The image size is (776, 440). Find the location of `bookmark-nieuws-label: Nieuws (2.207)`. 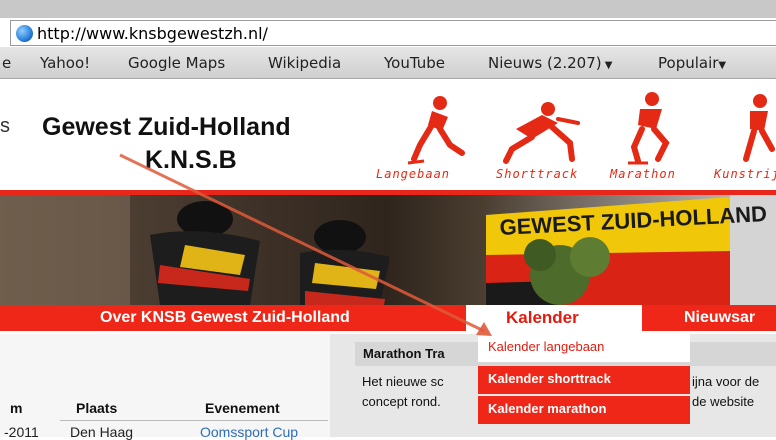

bookmark-nieuws-label: Nieuws (2.207) is located at coordinates (545, 63).